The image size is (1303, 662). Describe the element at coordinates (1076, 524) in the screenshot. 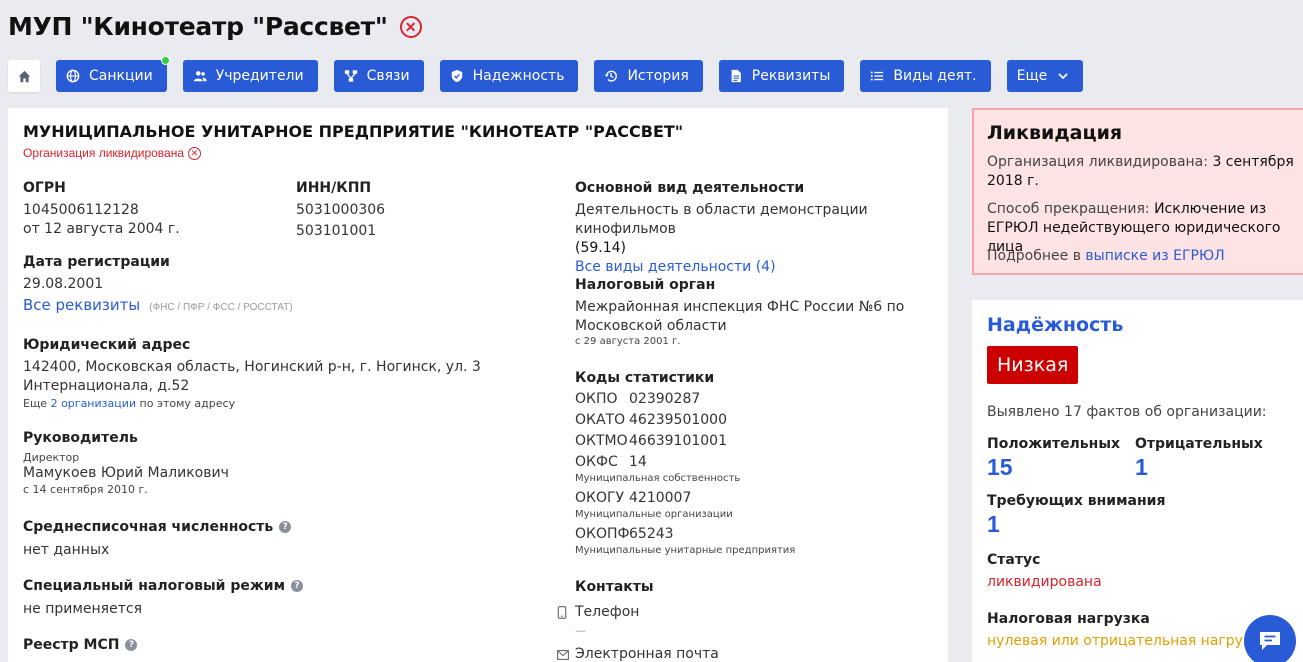

I see `attention-value: 1` at that location.